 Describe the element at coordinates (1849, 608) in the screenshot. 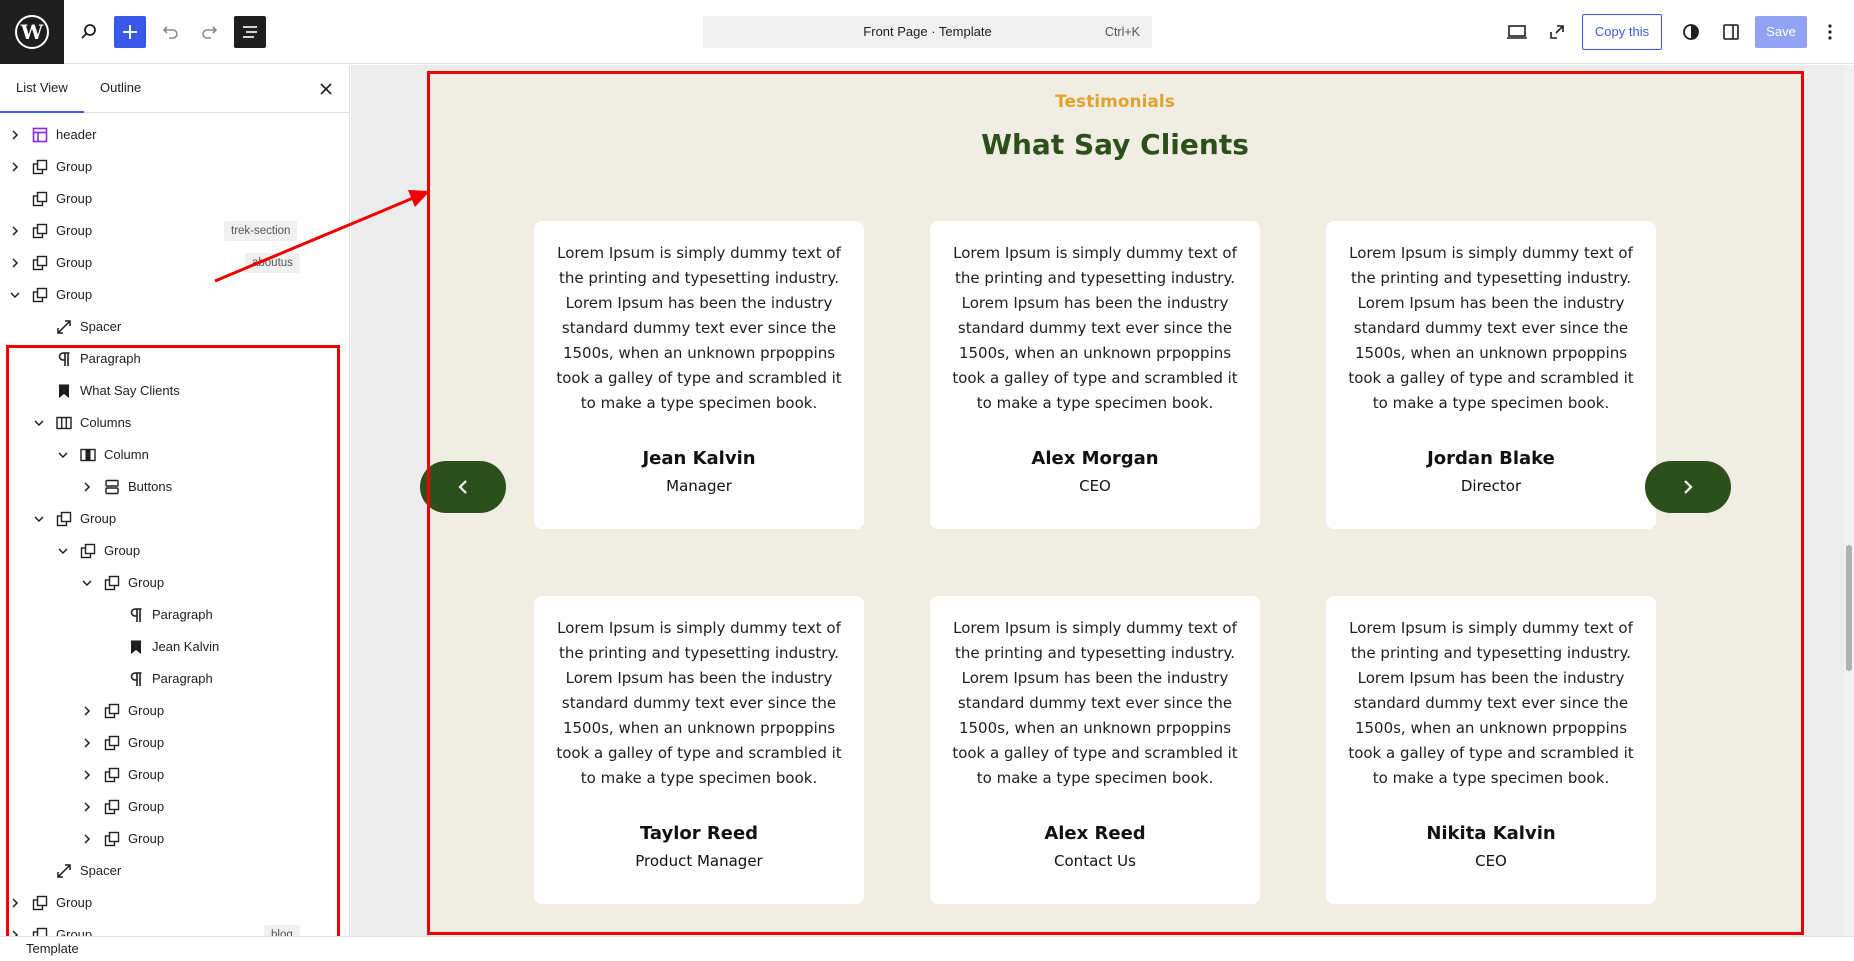

I see `scrollbar-thumb` at that location.